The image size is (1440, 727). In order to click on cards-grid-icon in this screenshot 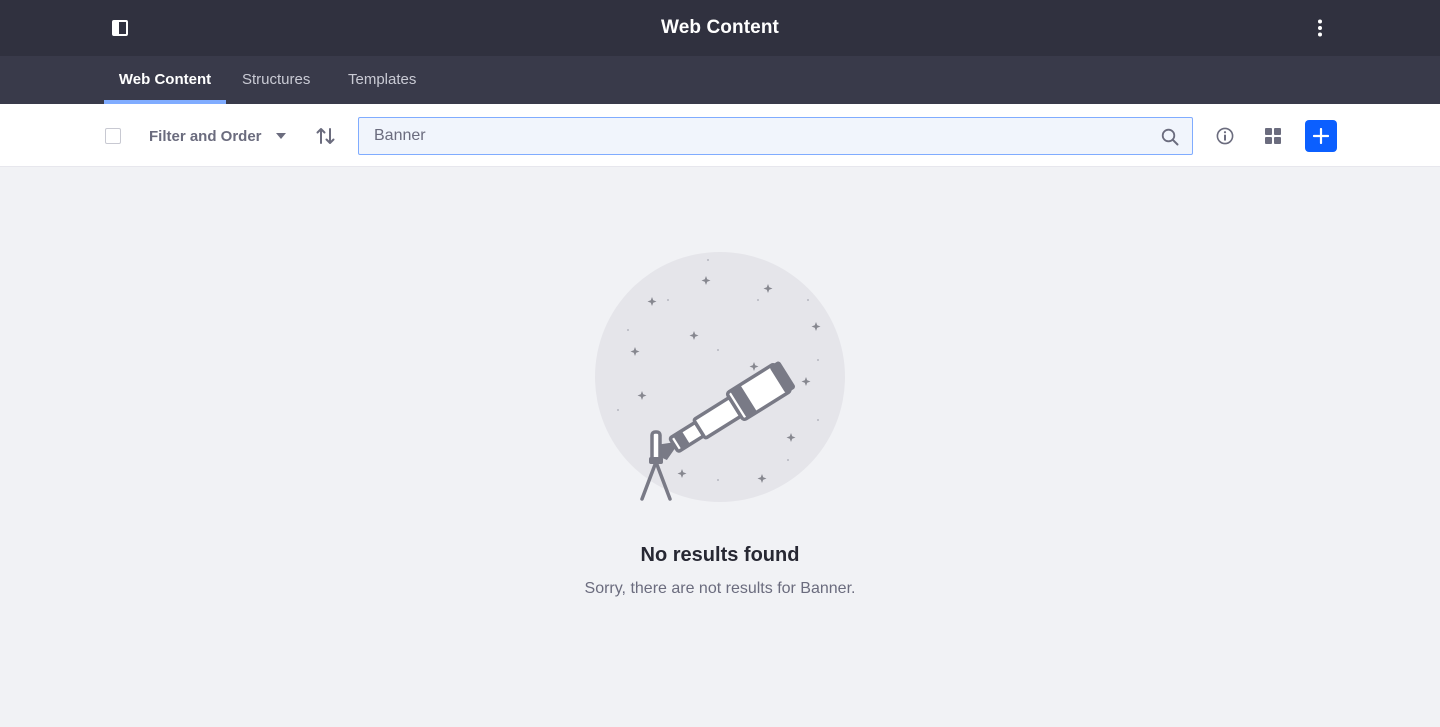, I will do `click(1273, 136)`.